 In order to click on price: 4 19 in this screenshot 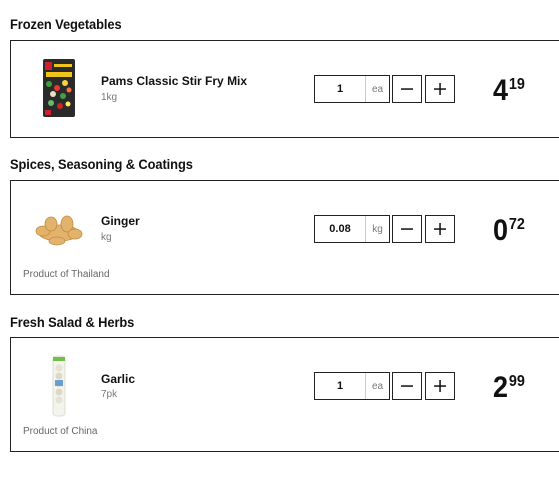, I will do `click(509, 91)`.